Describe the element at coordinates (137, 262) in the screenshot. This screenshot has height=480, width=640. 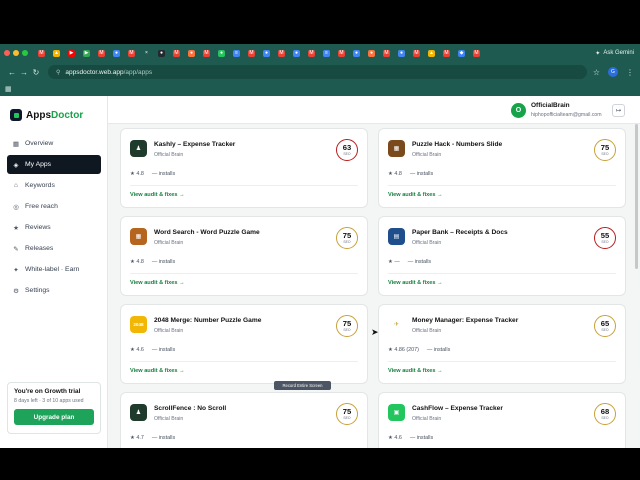
I see `app-rating: ★ 4.8` at that location.